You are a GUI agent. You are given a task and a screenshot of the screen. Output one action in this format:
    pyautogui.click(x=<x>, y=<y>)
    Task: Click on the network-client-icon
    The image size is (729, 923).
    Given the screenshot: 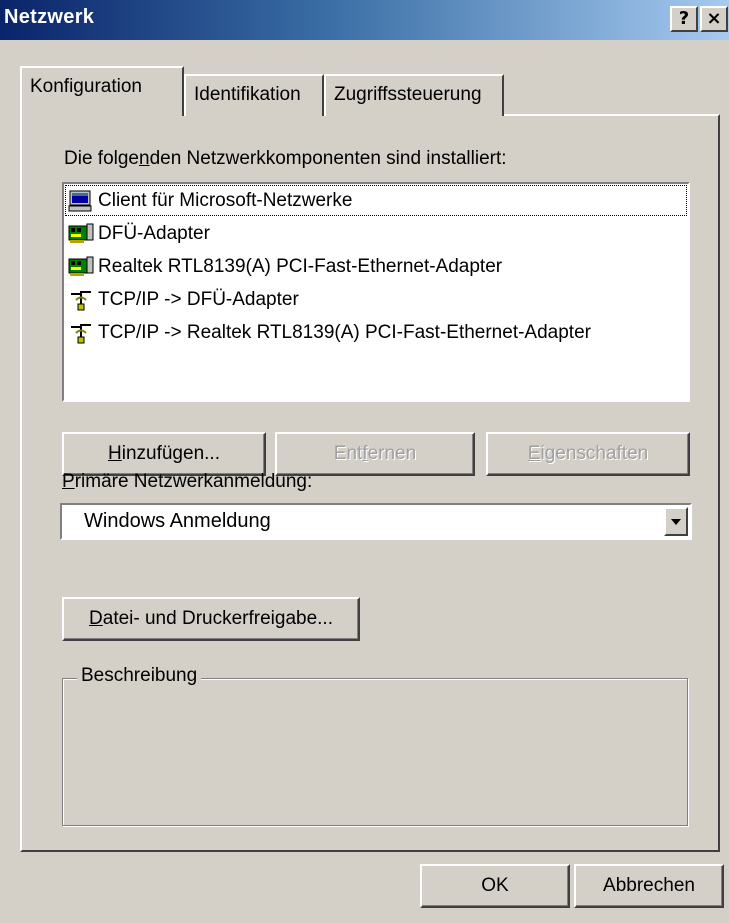 What is the action you would take?
    pyautogui.click(x=80, y=200)
    